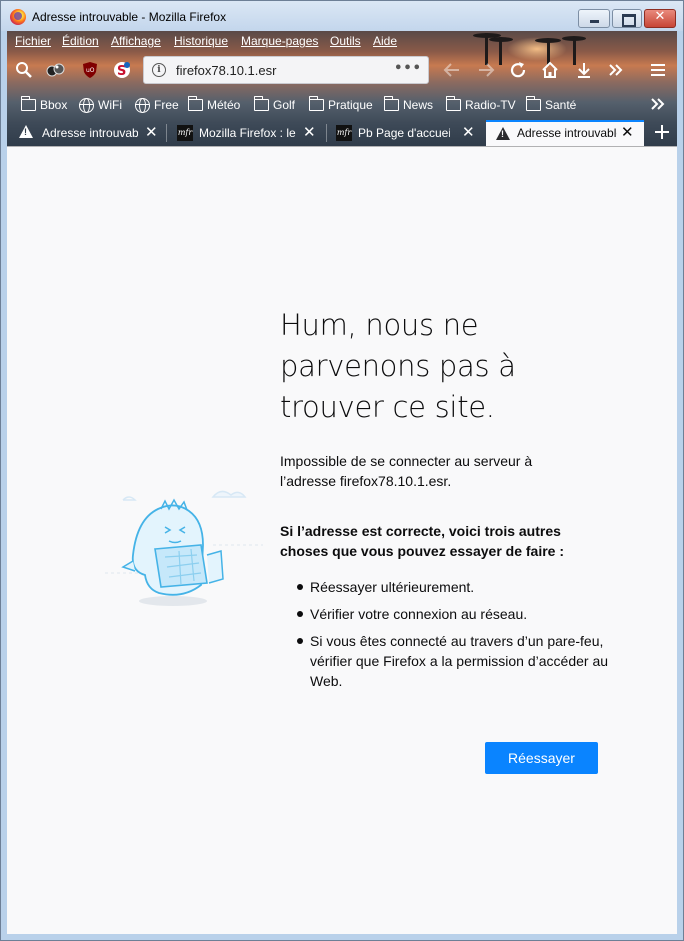 This screenshot has width=684, height=941. I want to click on search-icon, so click(24, 70).